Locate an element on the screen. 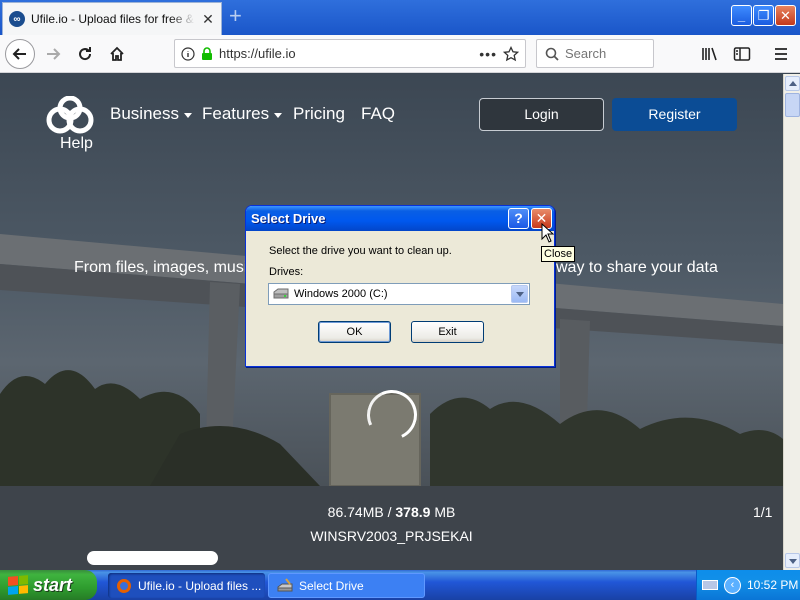 The width and height of the screenshot is (800, 600). page-actions-icon: ••• is located at coordinates (488, 54).